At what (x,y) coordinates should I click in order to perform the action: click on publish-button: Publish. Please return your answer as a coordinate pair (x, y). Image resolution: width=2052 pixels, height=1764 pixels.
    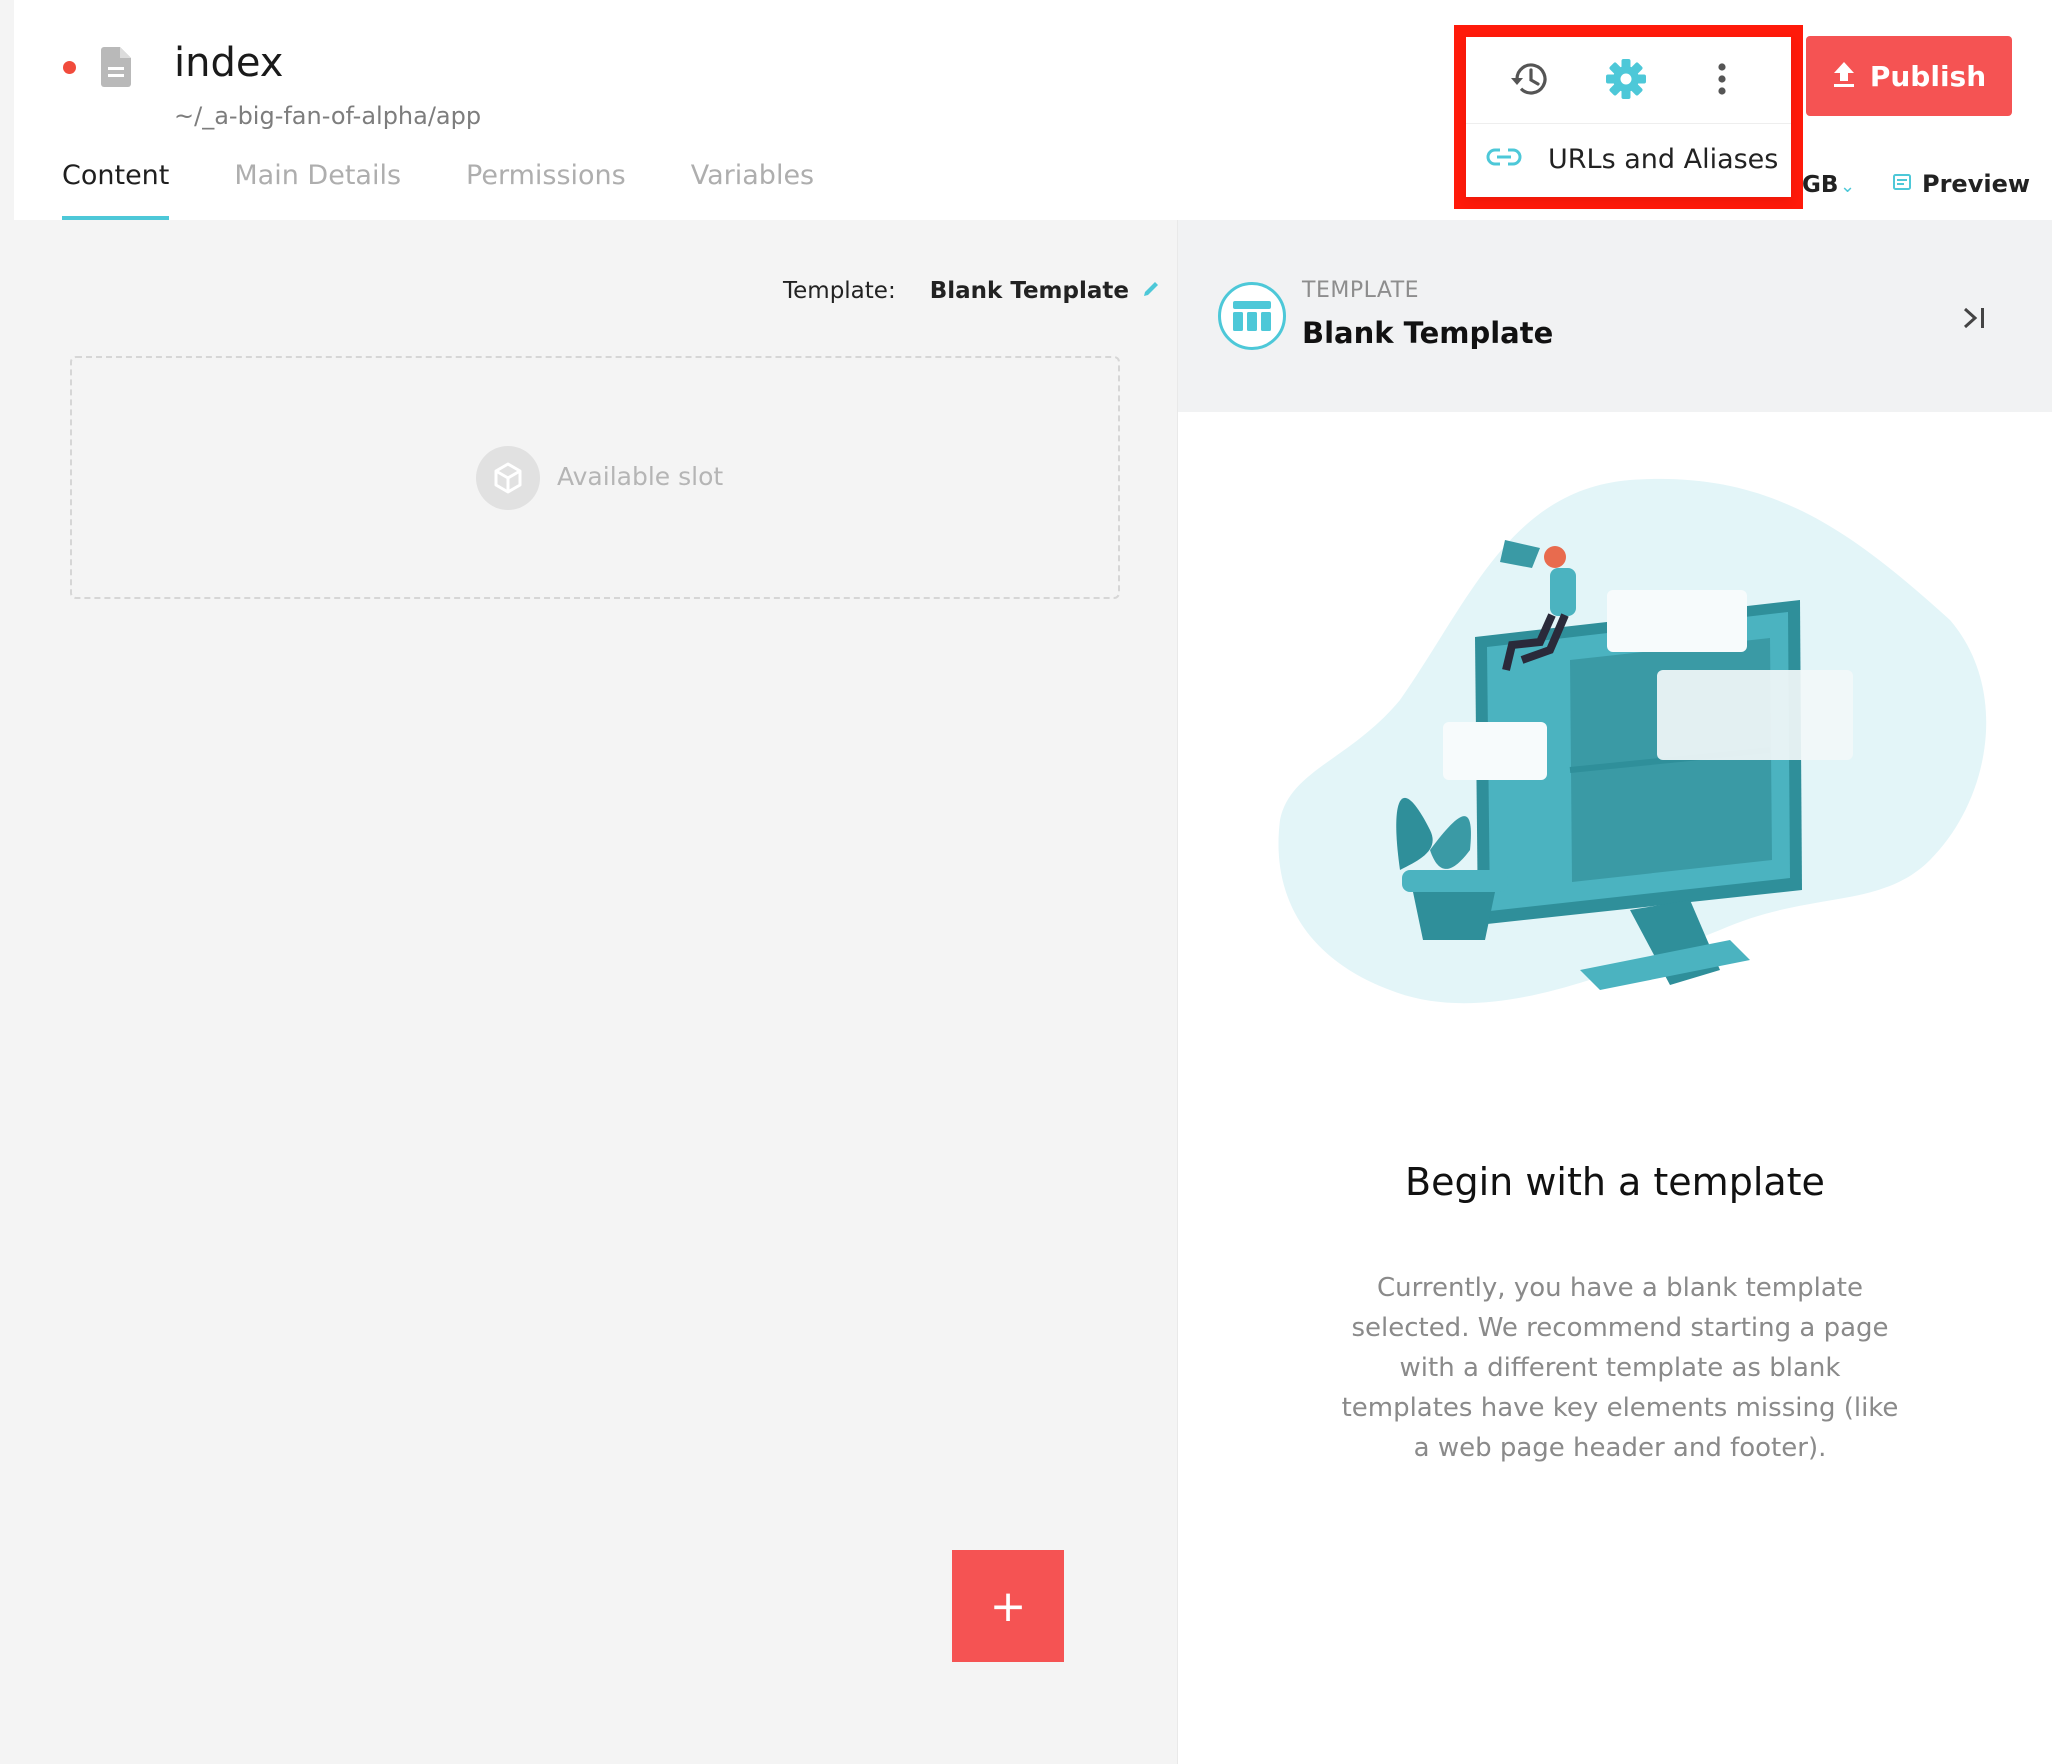
    Looking at the image, I should click on (1909, 76).